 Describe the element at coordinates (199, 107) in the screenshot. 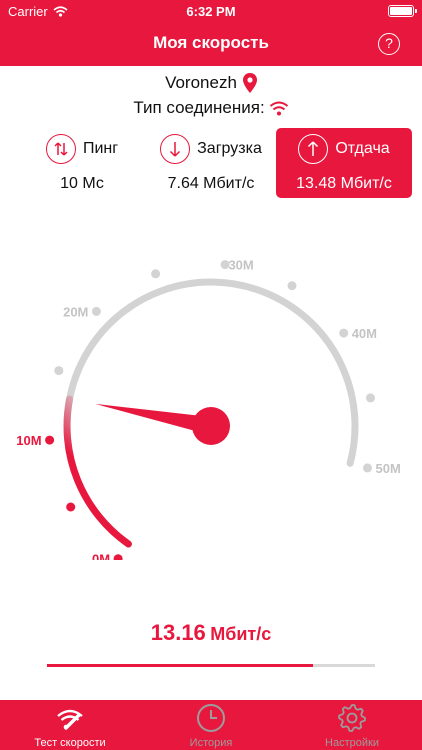

I see `connection-label: Тип соединения:` at that location.